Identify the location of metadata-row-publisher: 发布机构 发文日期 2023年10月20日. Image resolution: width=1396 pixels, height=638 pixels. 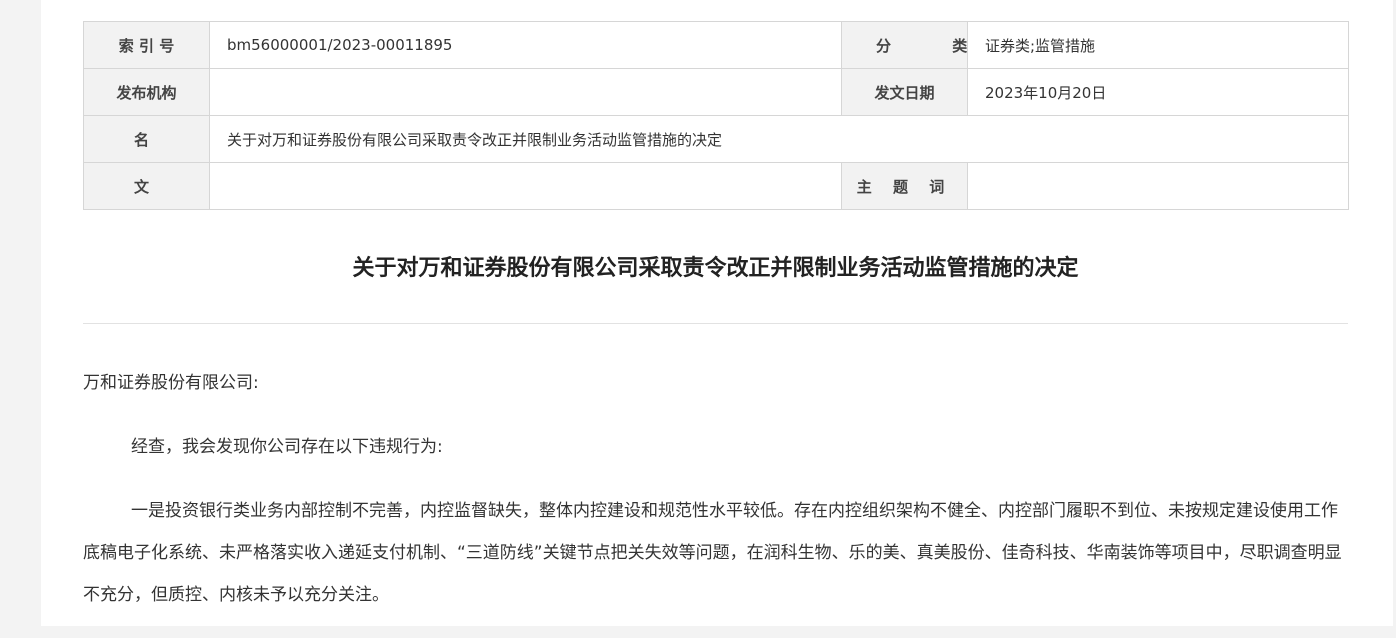
(716, 92).